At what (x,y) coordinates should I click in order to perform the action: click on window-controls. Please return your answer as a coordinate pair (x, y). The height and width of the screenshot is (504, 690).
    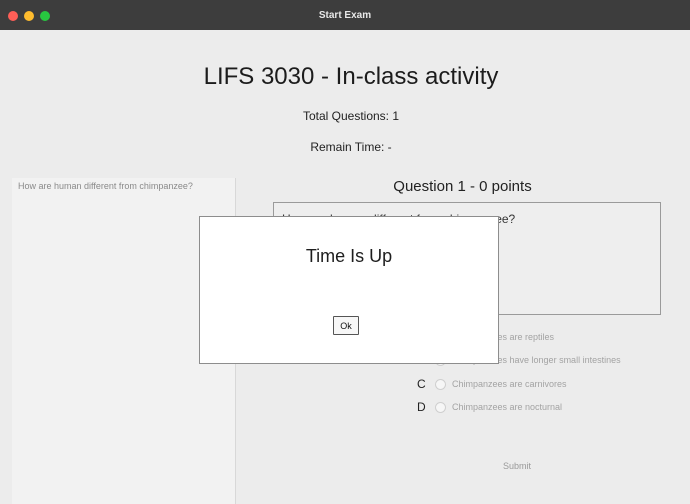
    Looking at the image, I should click on (29, 16).